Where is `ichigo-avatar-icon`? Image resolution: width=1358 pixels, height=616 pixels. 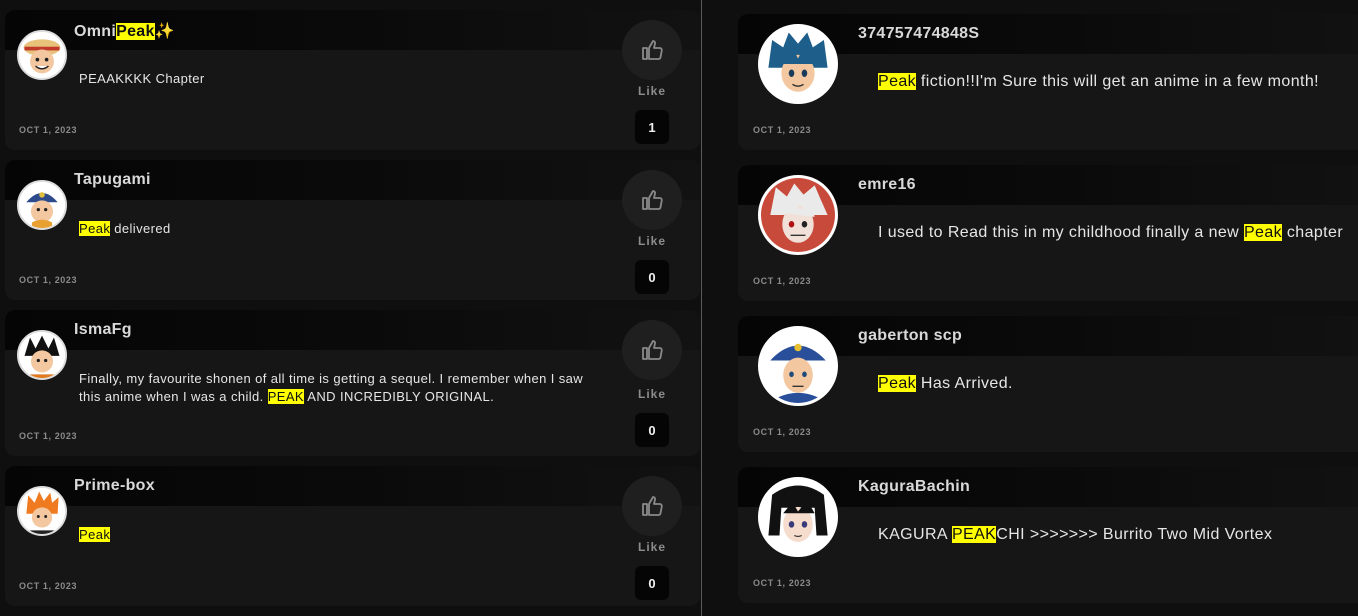
ichigo-avatar-icon is located at coordinates (42, 511).